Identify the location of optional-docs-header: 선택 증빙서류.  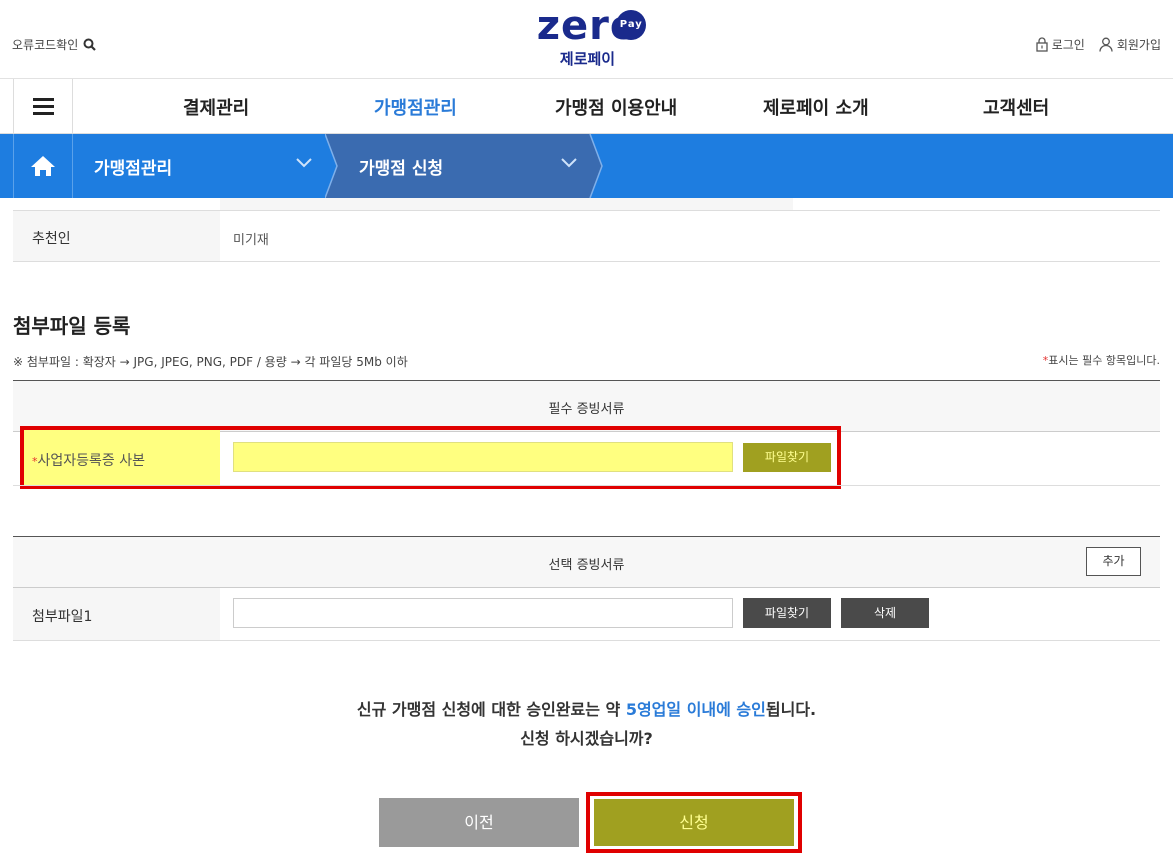
(586, 562).